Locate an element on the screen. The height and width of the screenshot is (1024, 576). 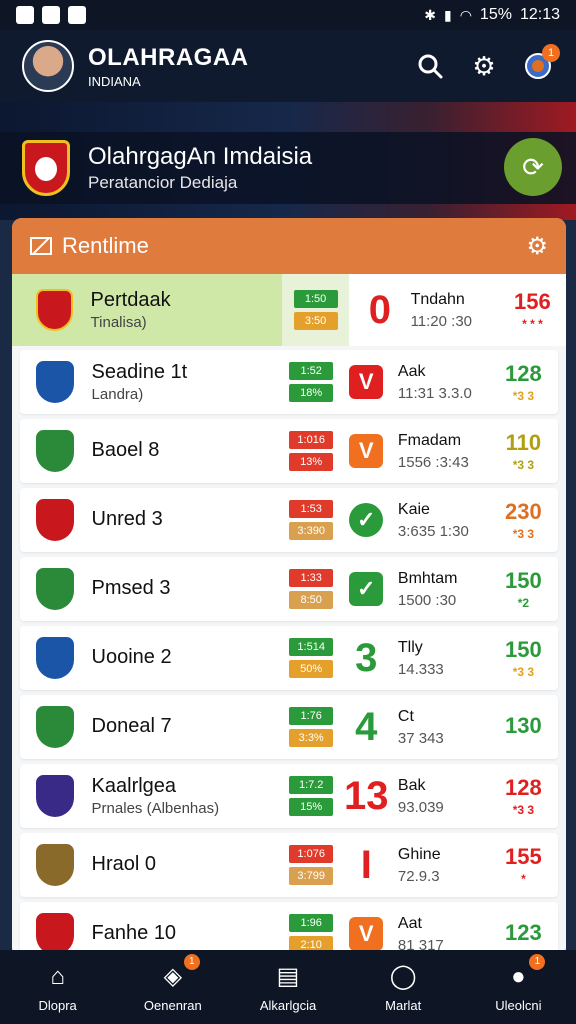
shield-icon: ◈ 1 is located at coordinates (179, 972).